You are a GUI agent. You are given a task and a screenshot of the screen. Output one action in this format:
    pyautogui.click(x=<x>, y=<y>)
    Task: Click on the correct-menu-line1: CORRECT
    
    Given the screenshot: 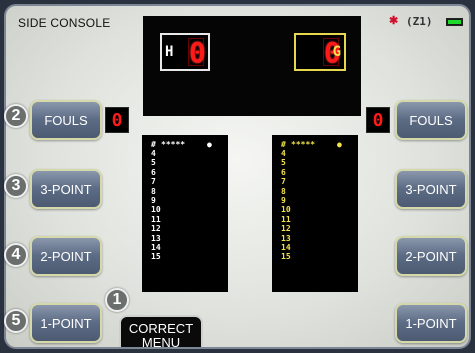 What is the action you would take?
    pyautogui.click(x=161, y=328)
    